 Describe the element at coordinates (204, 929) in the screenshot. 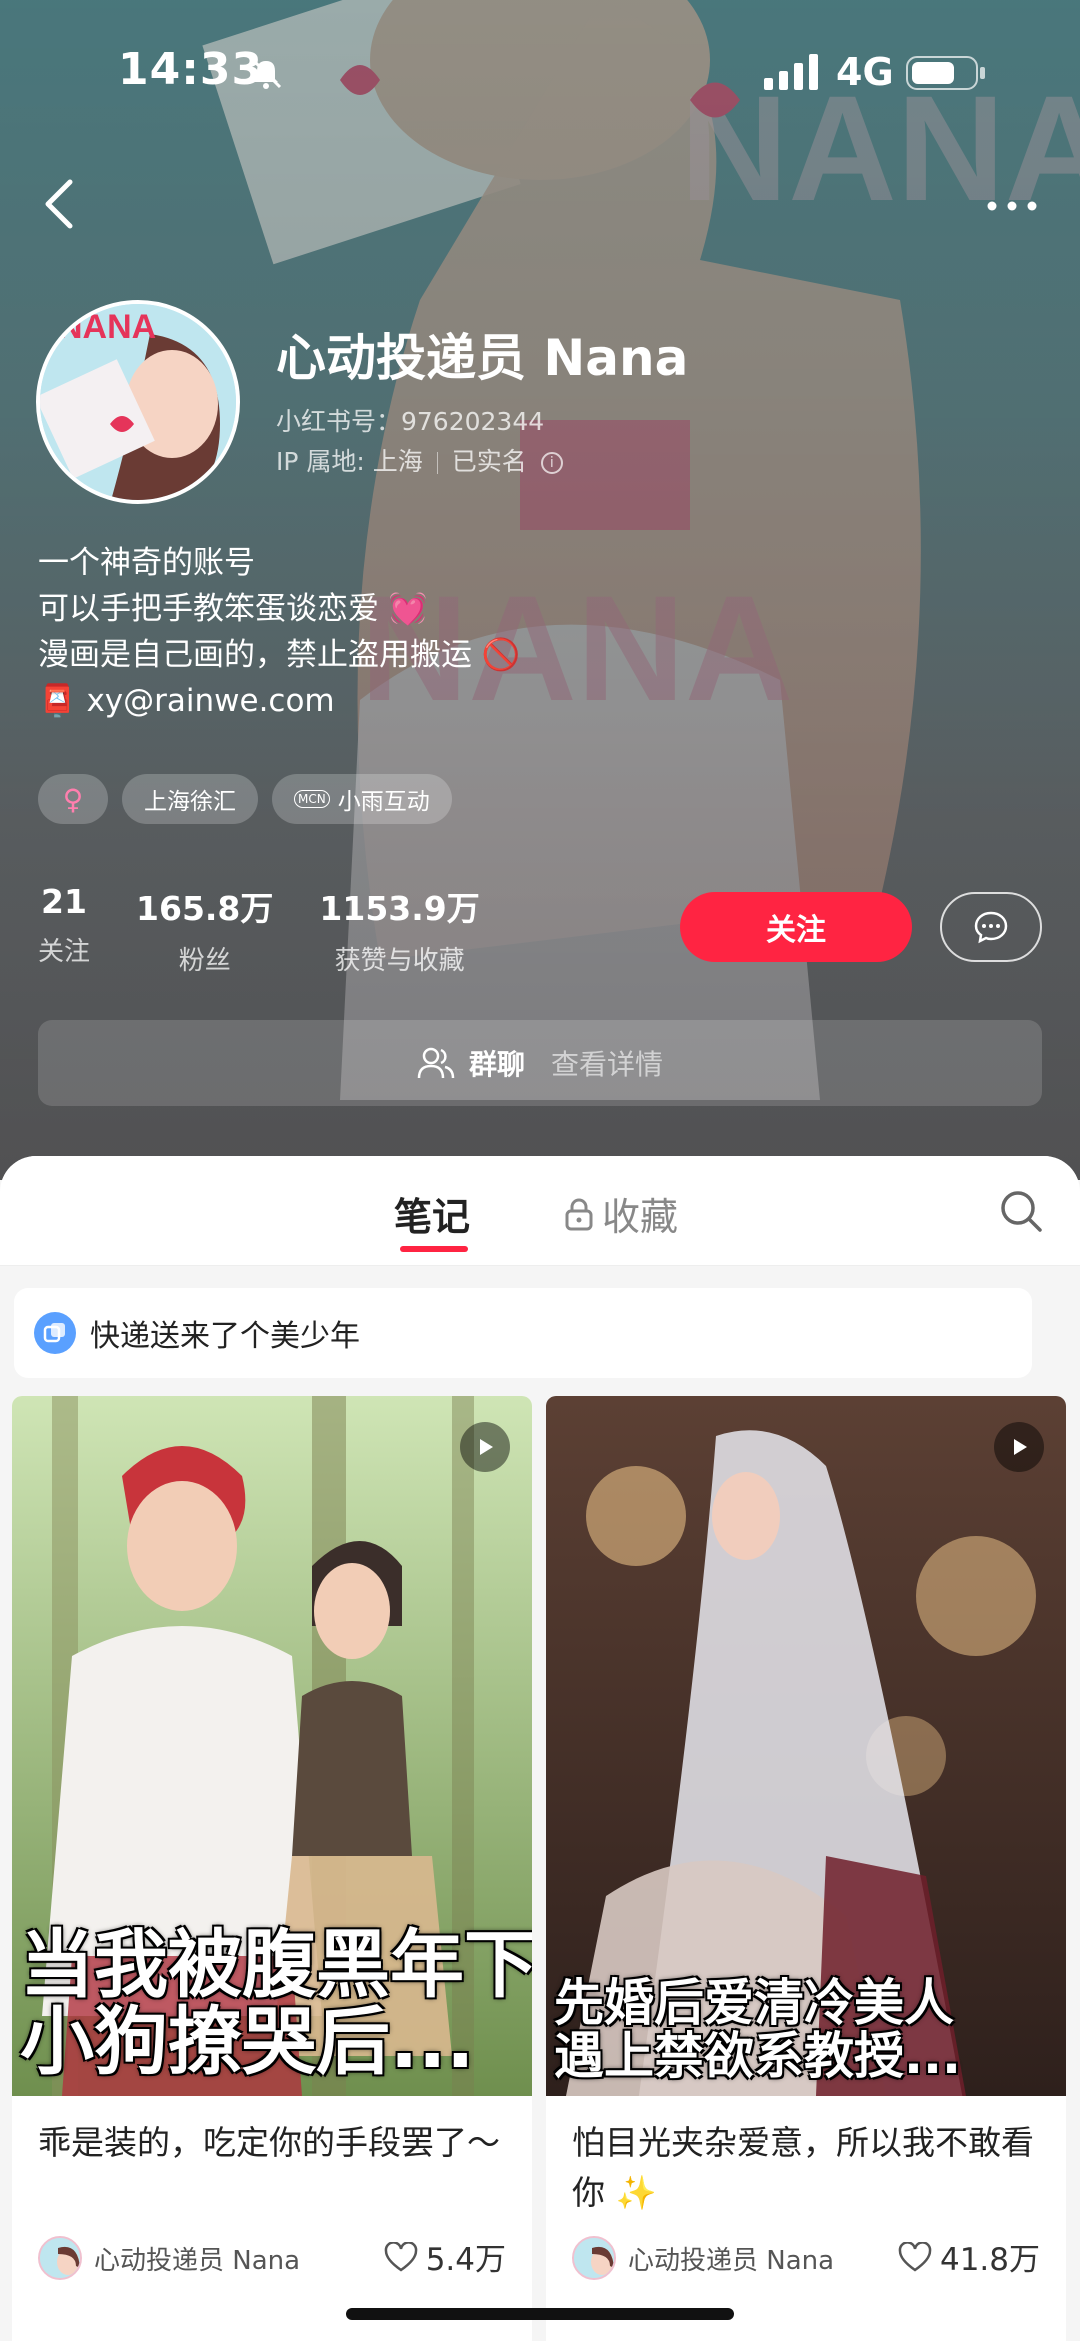

I see `stat-followers: 165.8万 粉丝` at that location.